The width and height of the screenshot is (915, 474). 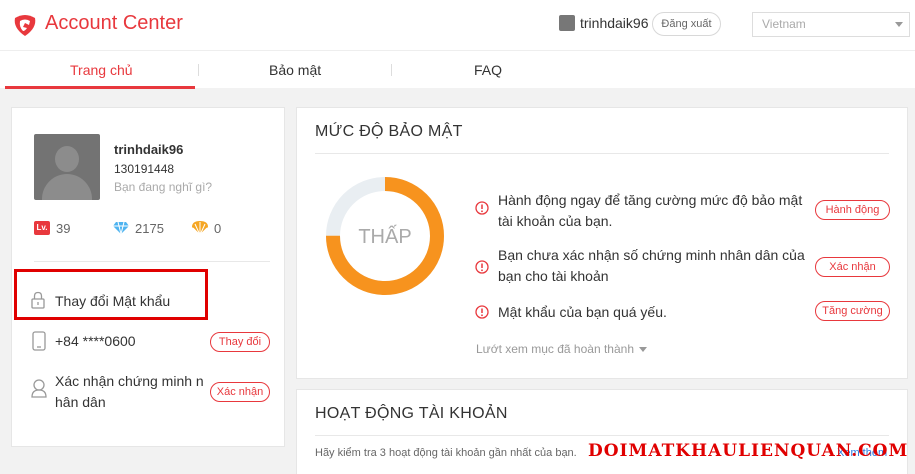 I want to click on take-action-button: Hành động, so click(x=852, y=210).